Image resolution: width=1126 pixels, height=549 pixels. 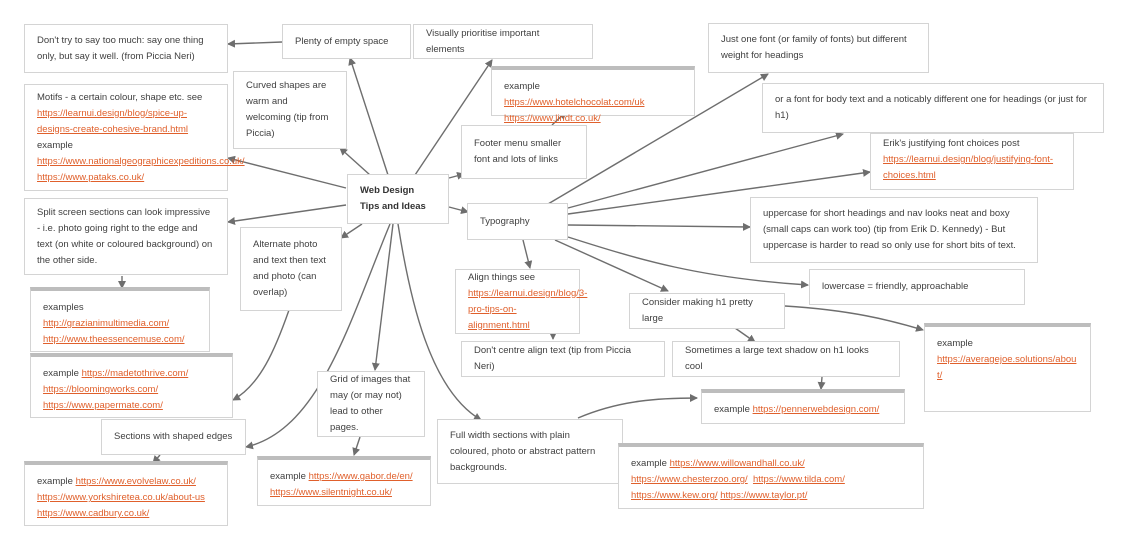 I want to click on connector-typography-to-align, so click(x=527, y=254).